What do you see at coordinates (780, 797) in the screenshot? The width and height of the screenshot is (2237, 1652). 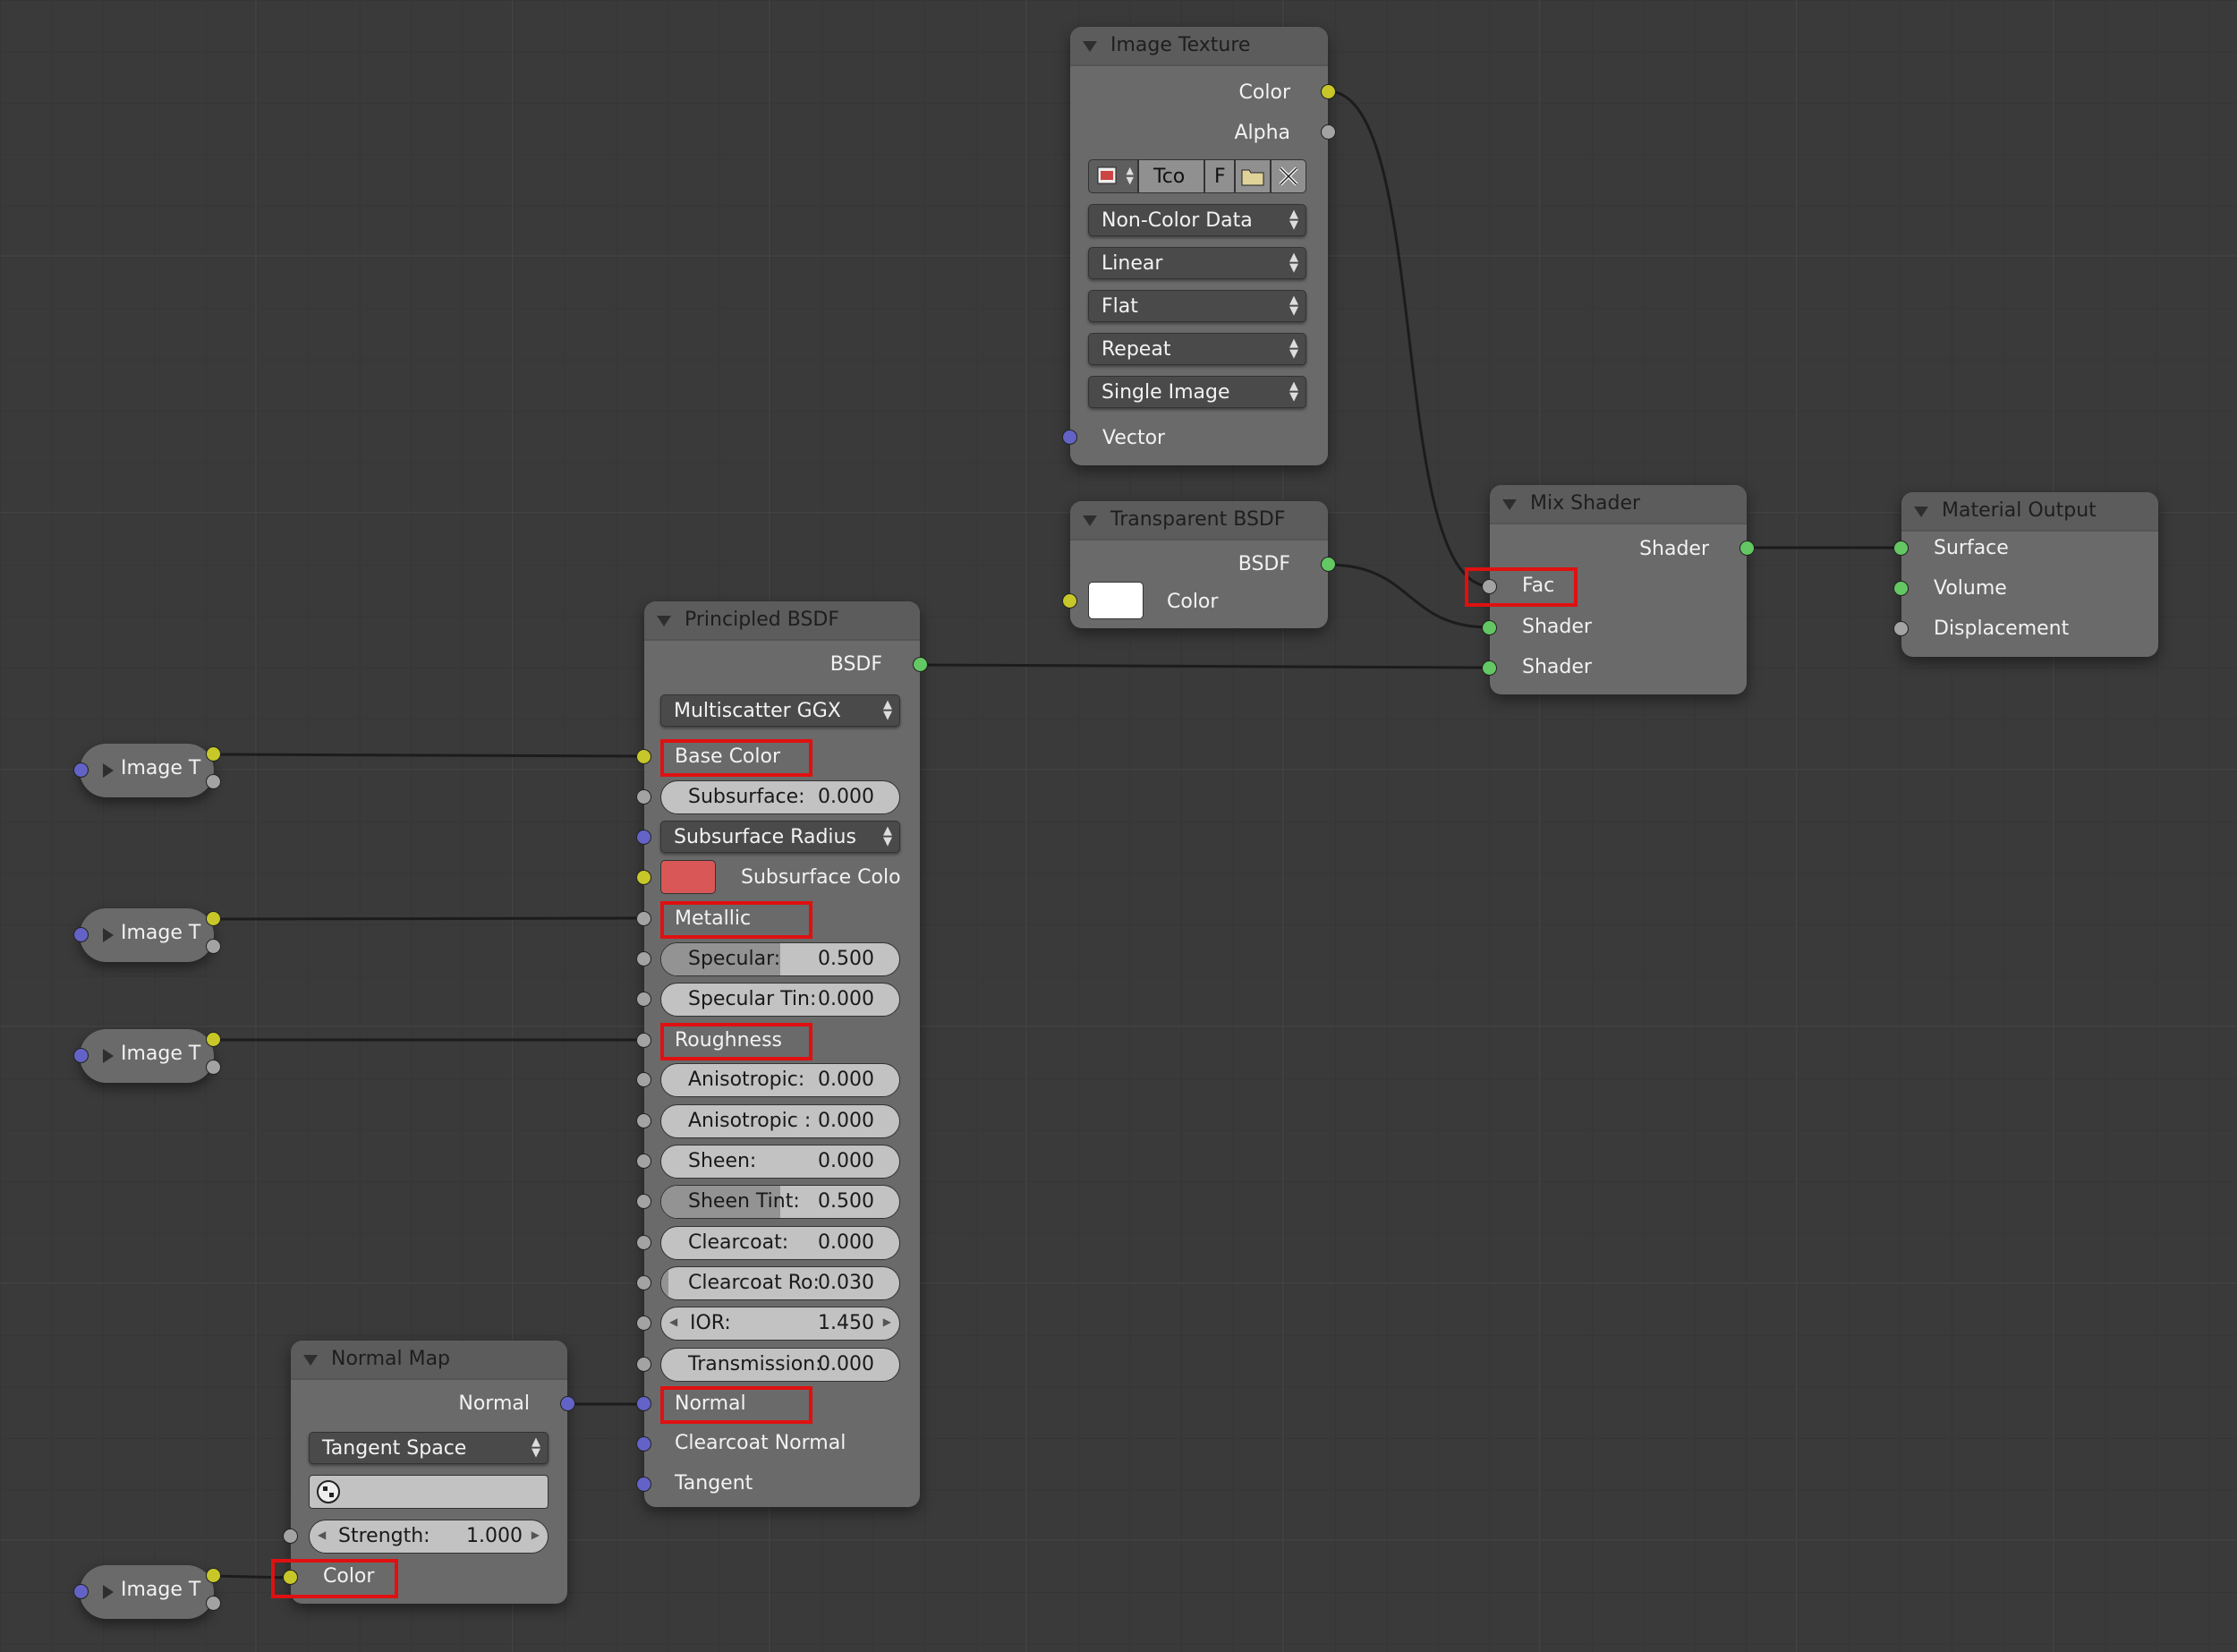 I see `subsurface-slider: Subsurface: 0.000` at bounding box center [780, 797].